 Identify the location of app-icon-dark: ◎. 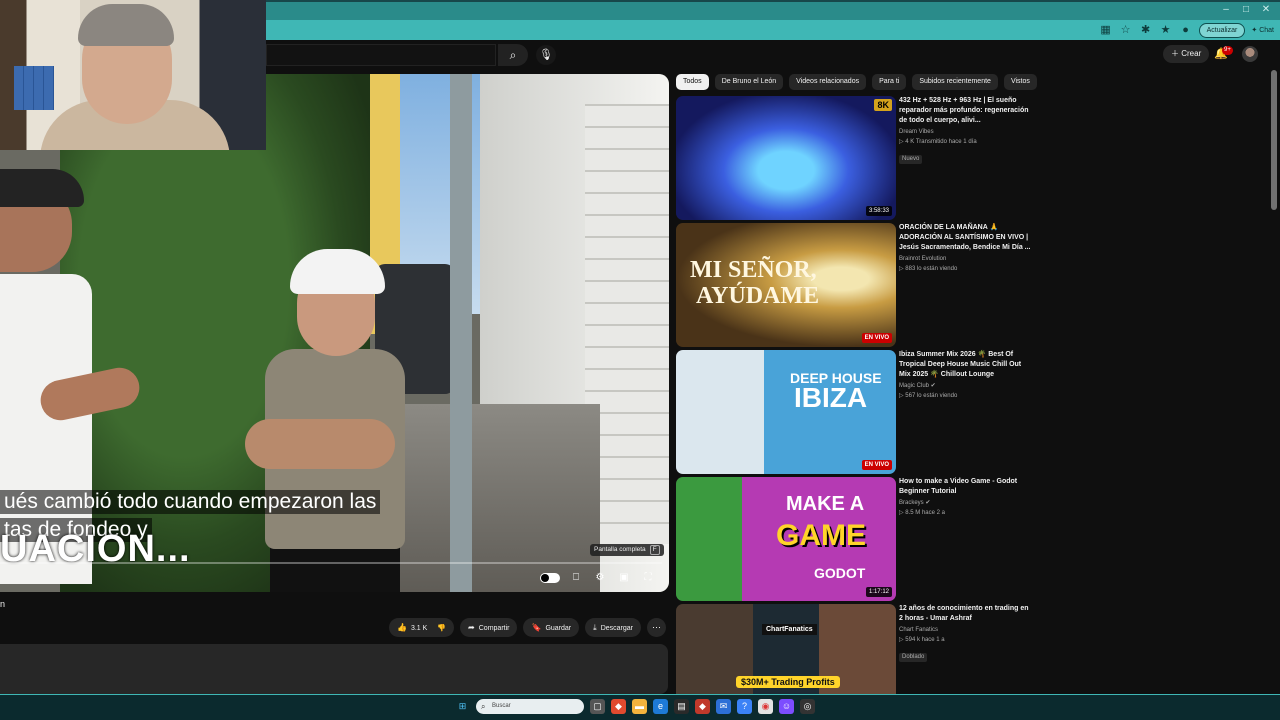
(807, 706).